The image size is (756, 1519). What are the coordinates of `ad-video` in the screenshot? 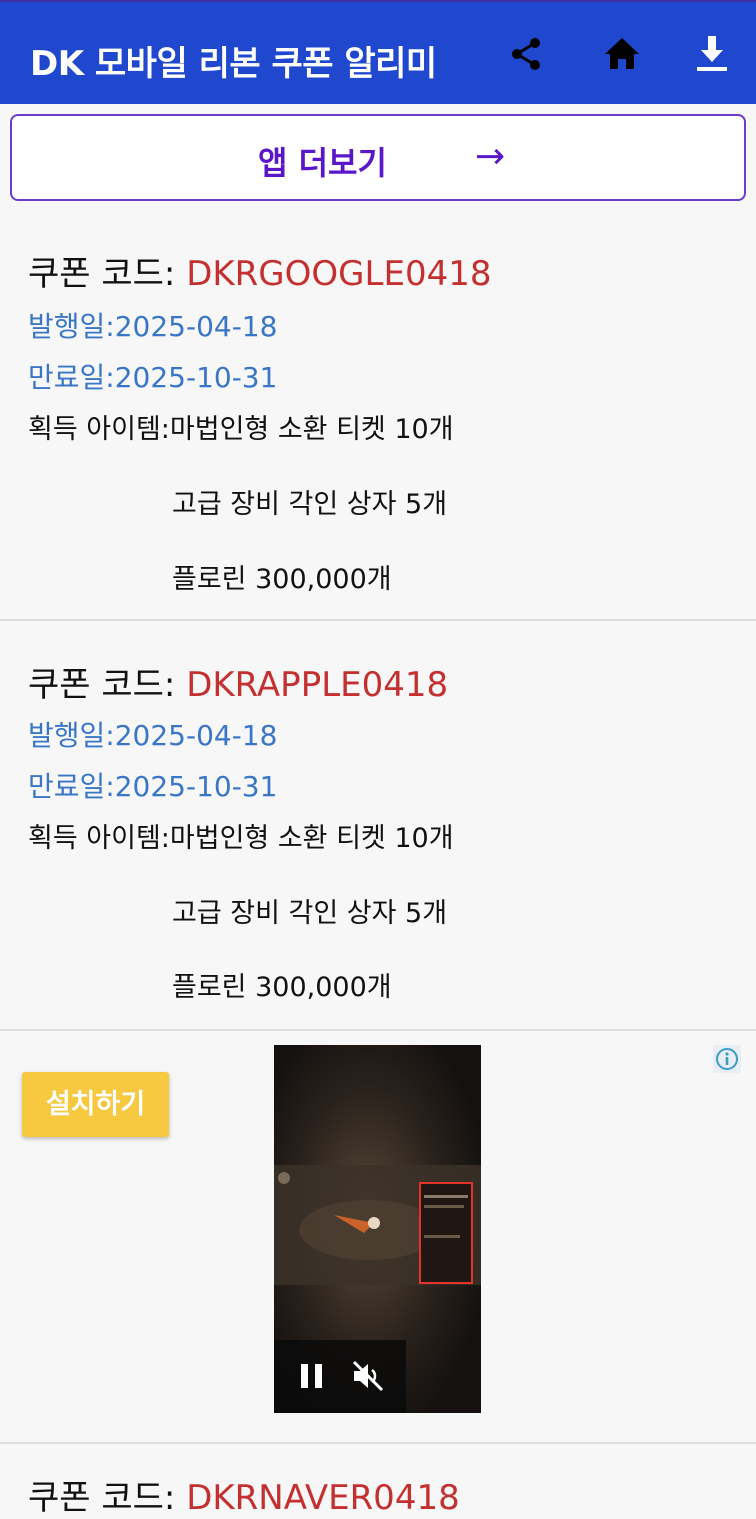 It's located at (377, 1229).